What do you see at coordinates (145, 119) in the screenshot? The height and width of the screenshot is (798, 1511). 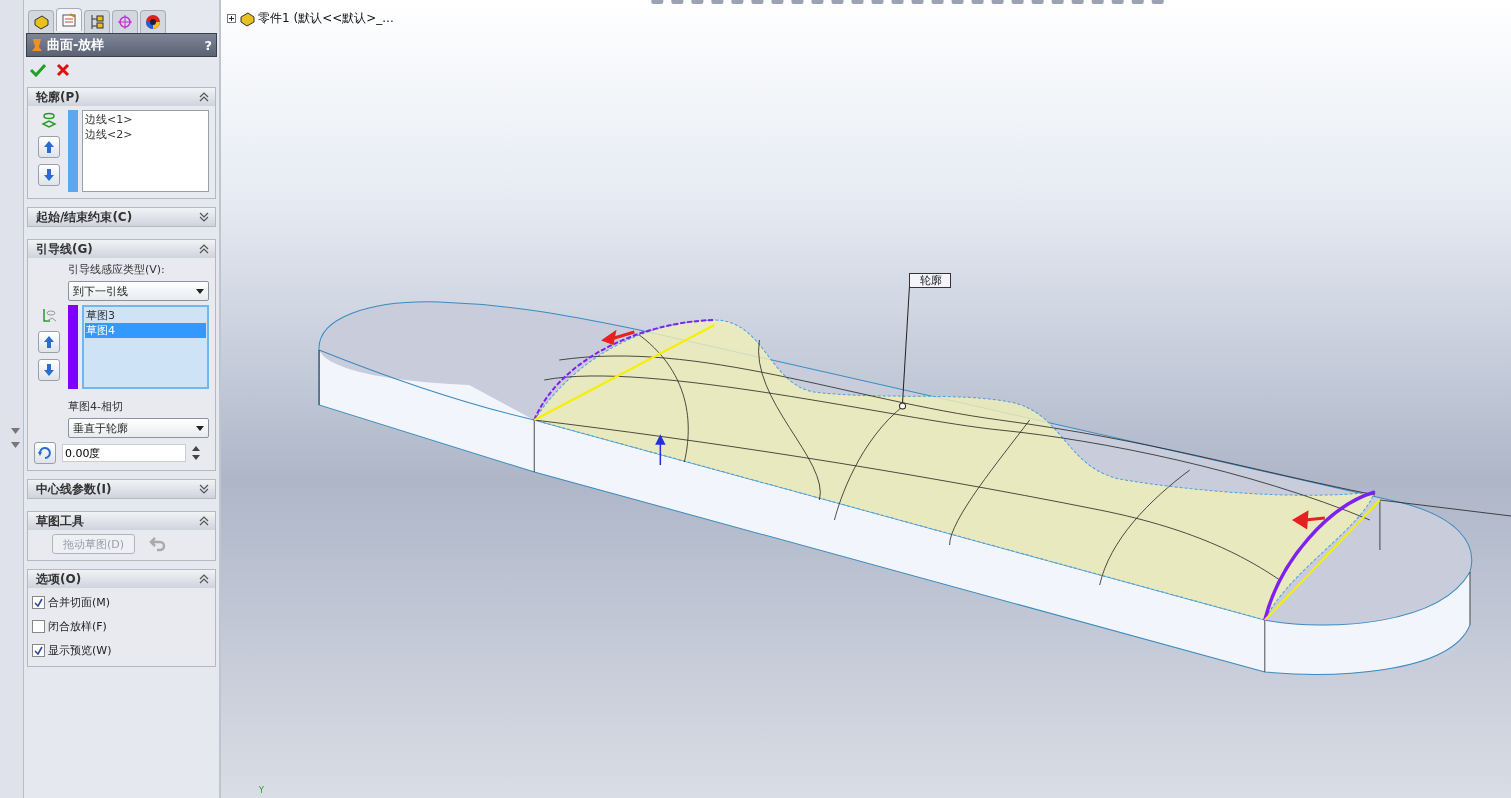 I see `list-item: 边线<1>` at bounding box center [145, 119].